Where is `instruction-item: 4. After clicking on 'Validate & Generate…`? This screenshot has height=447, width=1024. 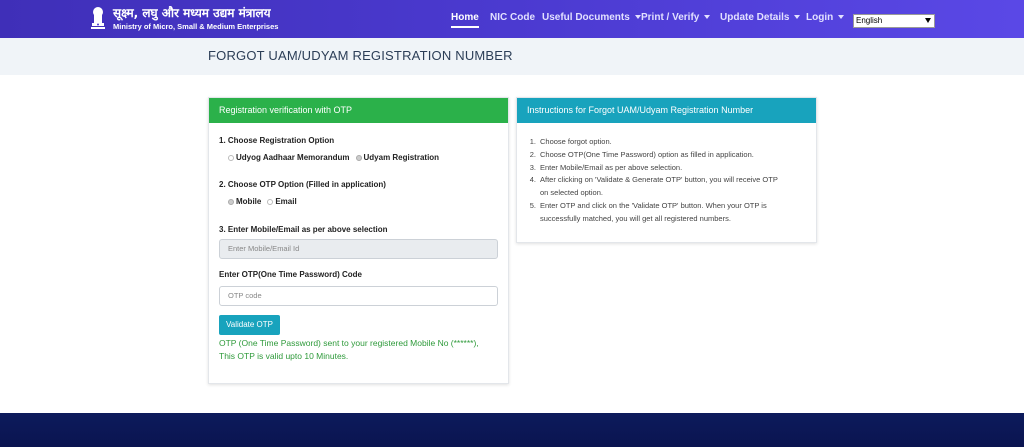
instruction-item: 4. After clicking on 'Validate & Generate… is located at coordinates (653, 180).